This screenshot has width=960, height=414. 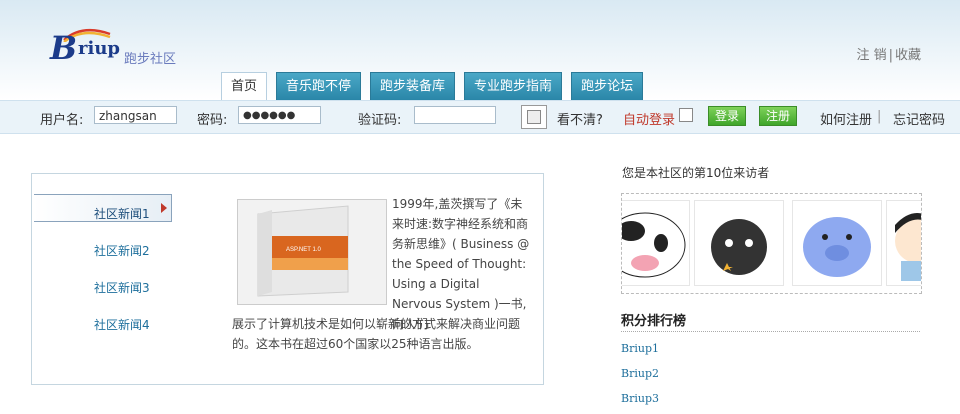 I want to click on logo-cn: 跑步社区, so click(x=150, y=59).